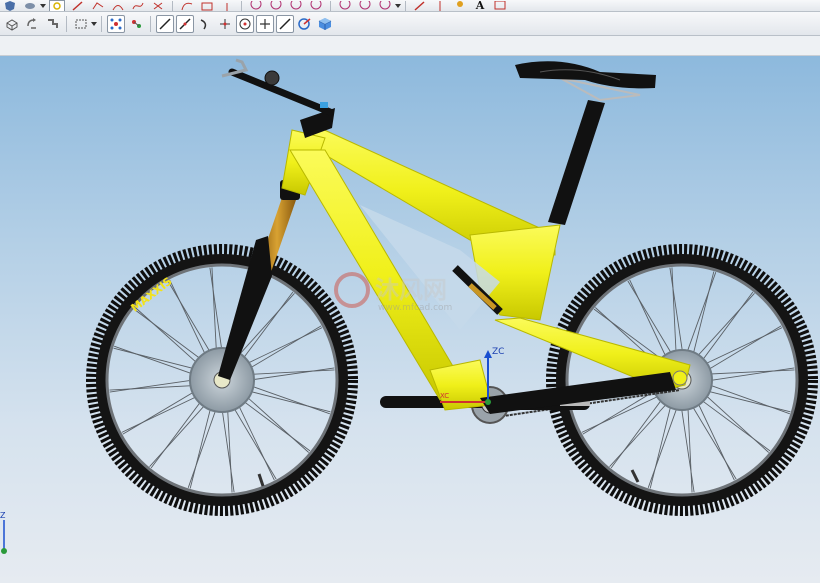  What do you see at coordinates (281, 92) in the screenshot?
I see `handlebar` at bounding box center [281, 92].